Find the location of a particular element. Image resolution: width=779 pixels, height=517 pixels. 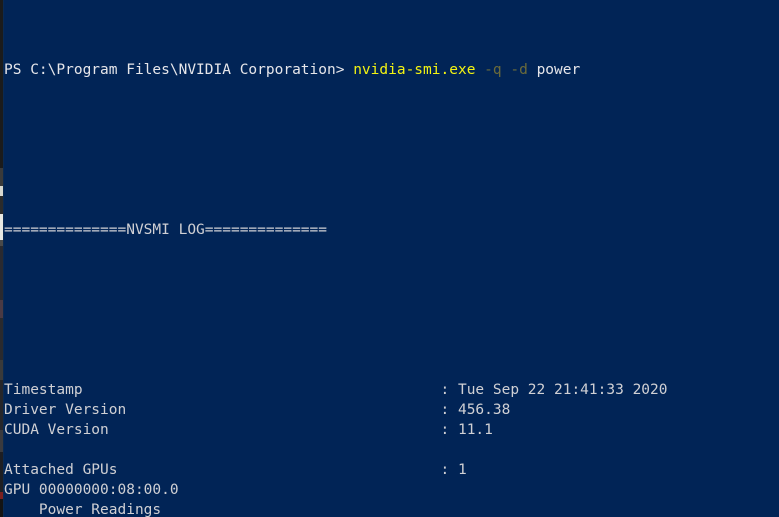

command-argument: power is located at coordinates (558, 70).